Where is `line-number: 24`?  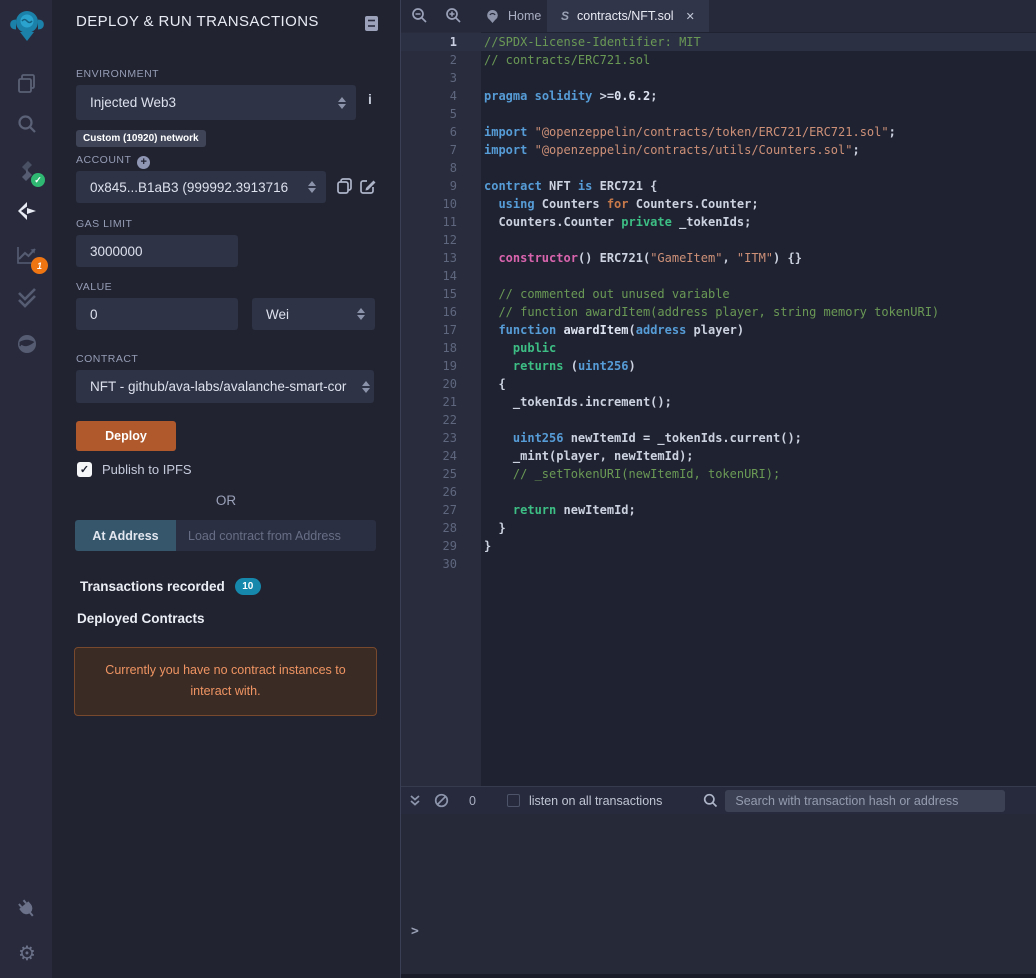 line-number: 24 is located at coordinates (449, 456).